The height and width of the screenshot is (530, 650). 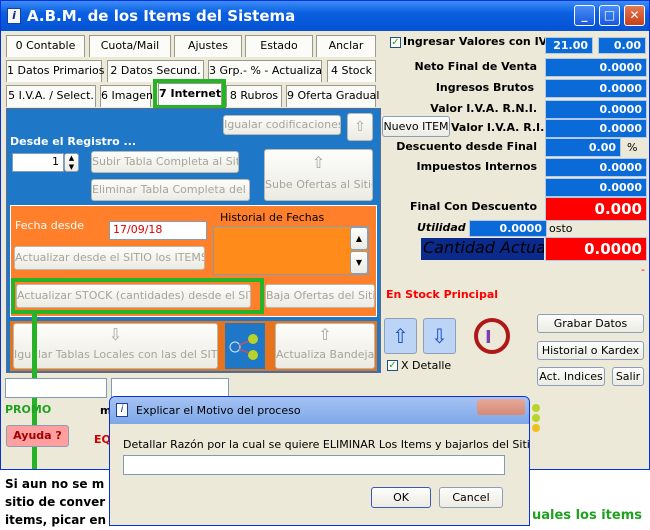 I want to click on down-nav-button: ⇩, so click(x=439, y=336).